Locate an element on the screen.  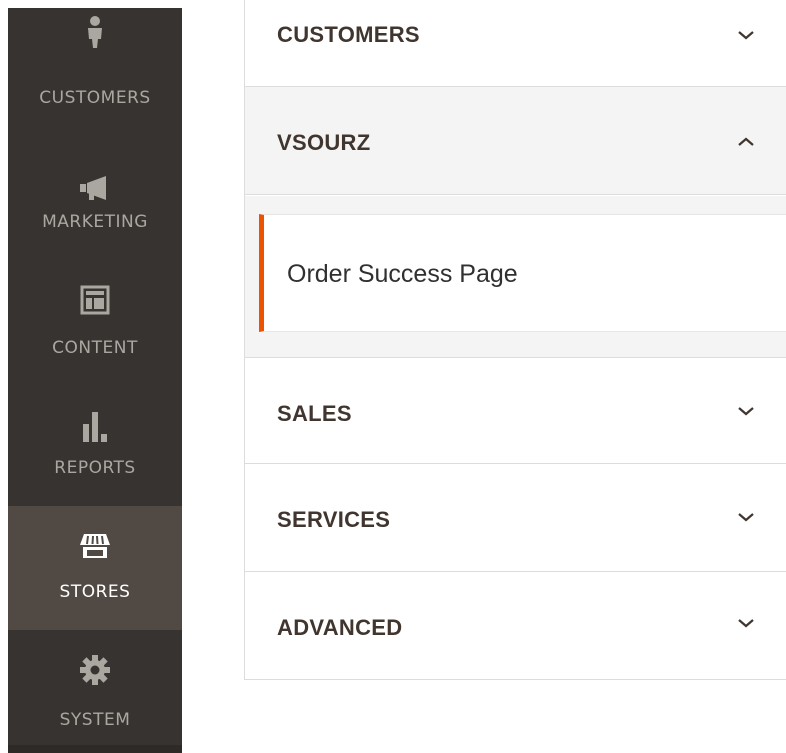
section-title: VSOURZ is located at coordinates (324, 142).